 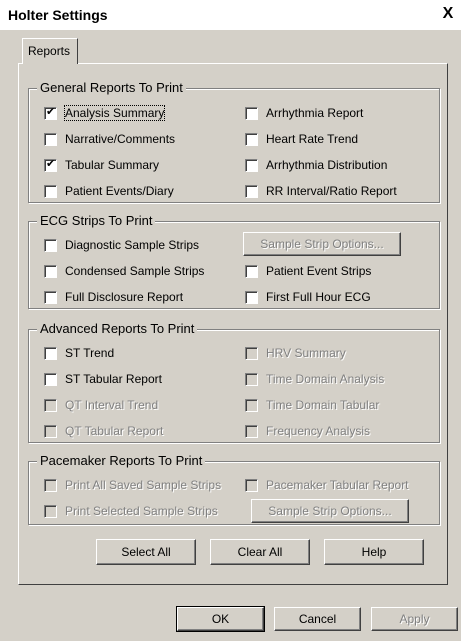 I want to click on print-selected-sample-strips-checkbox: Print Selected Sample Strips, so click(x=131, y=511).